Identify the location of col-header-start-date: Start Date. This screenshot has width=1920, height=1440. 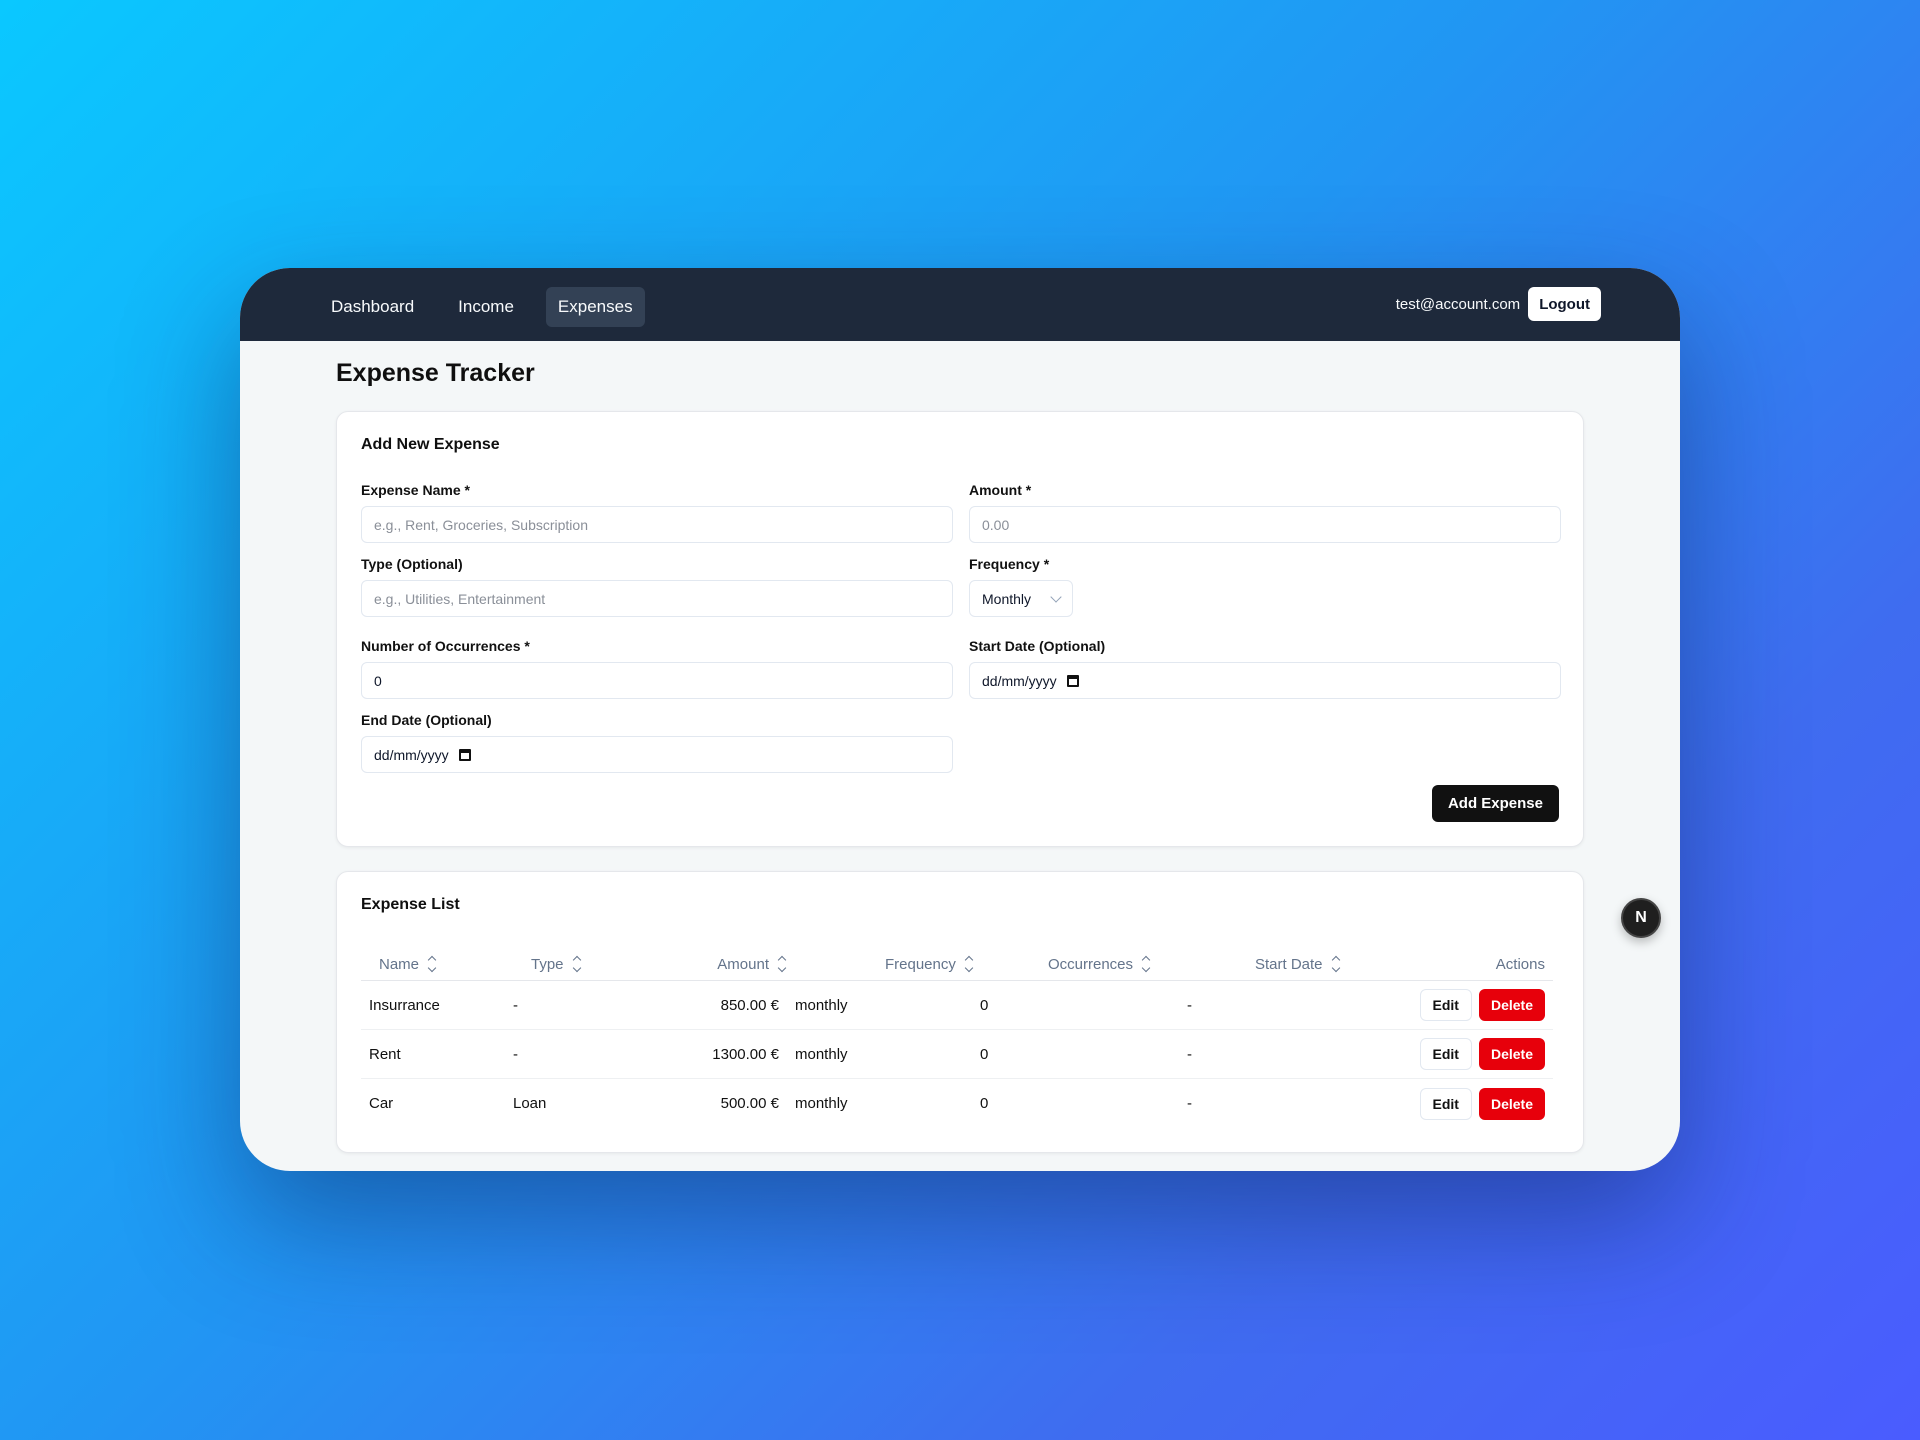
(1306, 964).